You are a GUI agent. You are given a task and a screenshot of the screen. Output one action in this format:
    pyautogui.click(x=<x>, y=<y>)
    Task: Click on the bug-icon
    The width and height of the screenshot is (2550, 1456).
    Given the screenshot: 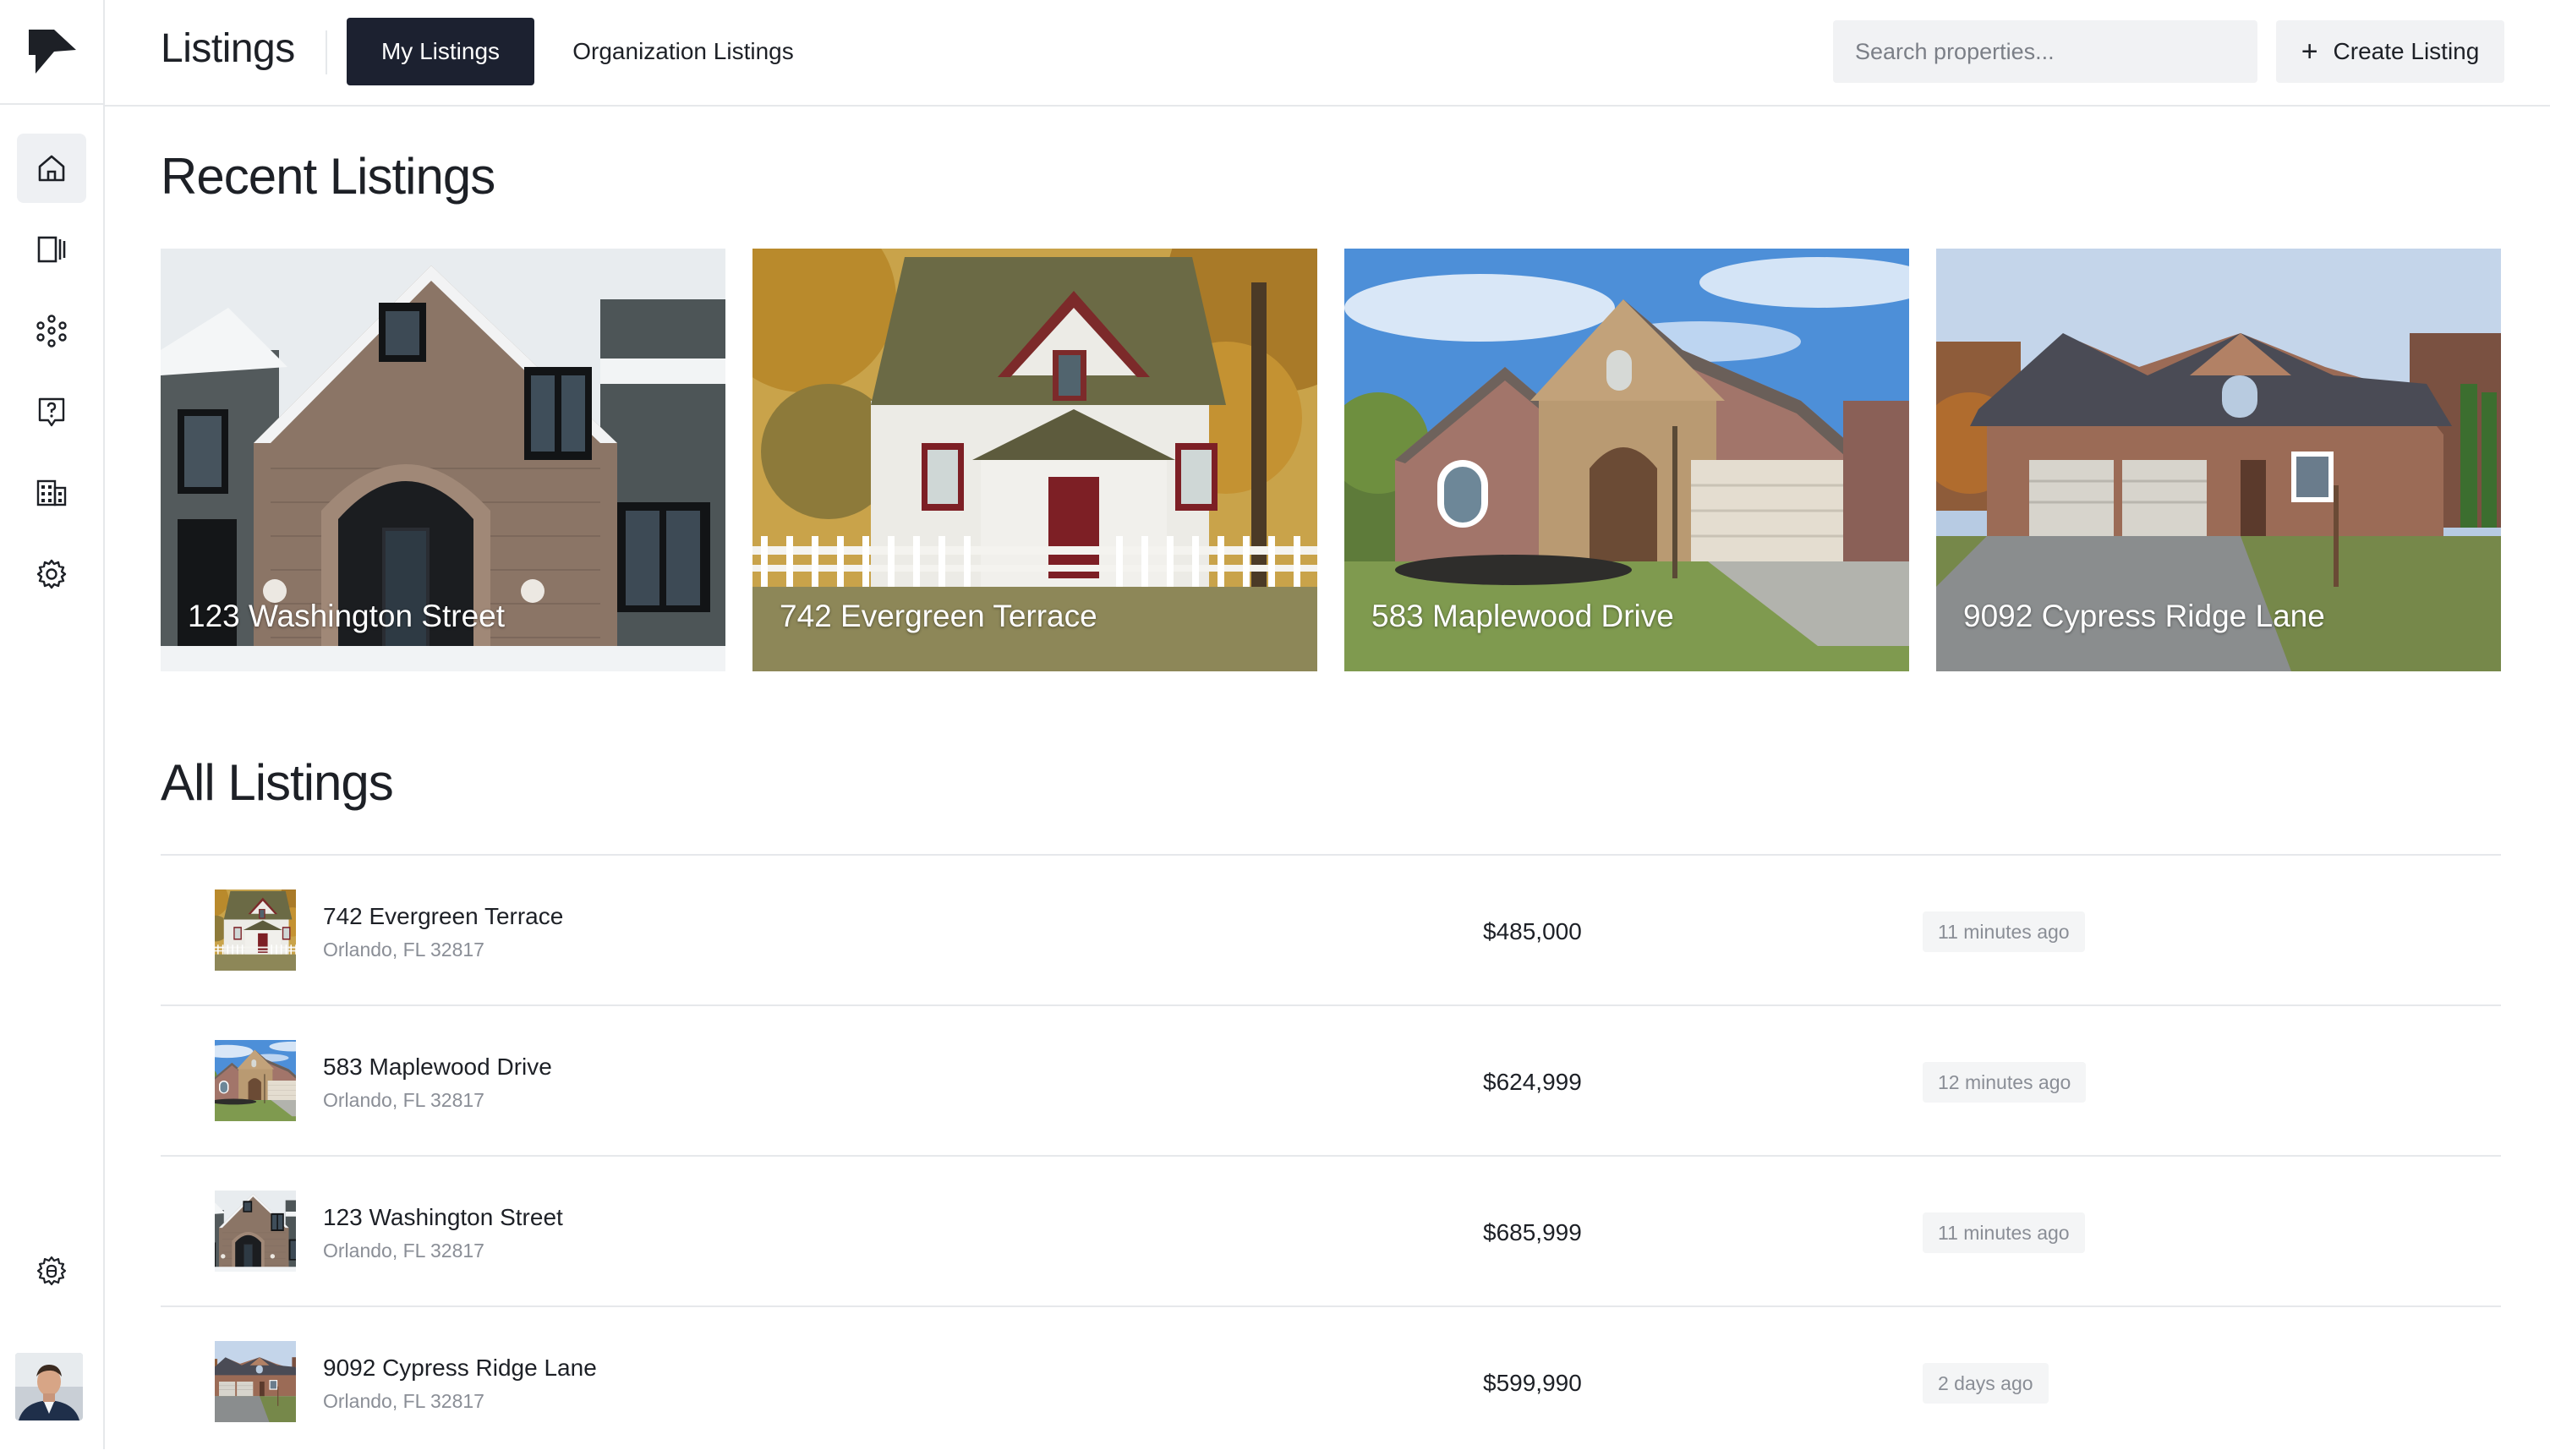 What is the action you would take?
    pyautogui.click(x=51, y=1271)
    